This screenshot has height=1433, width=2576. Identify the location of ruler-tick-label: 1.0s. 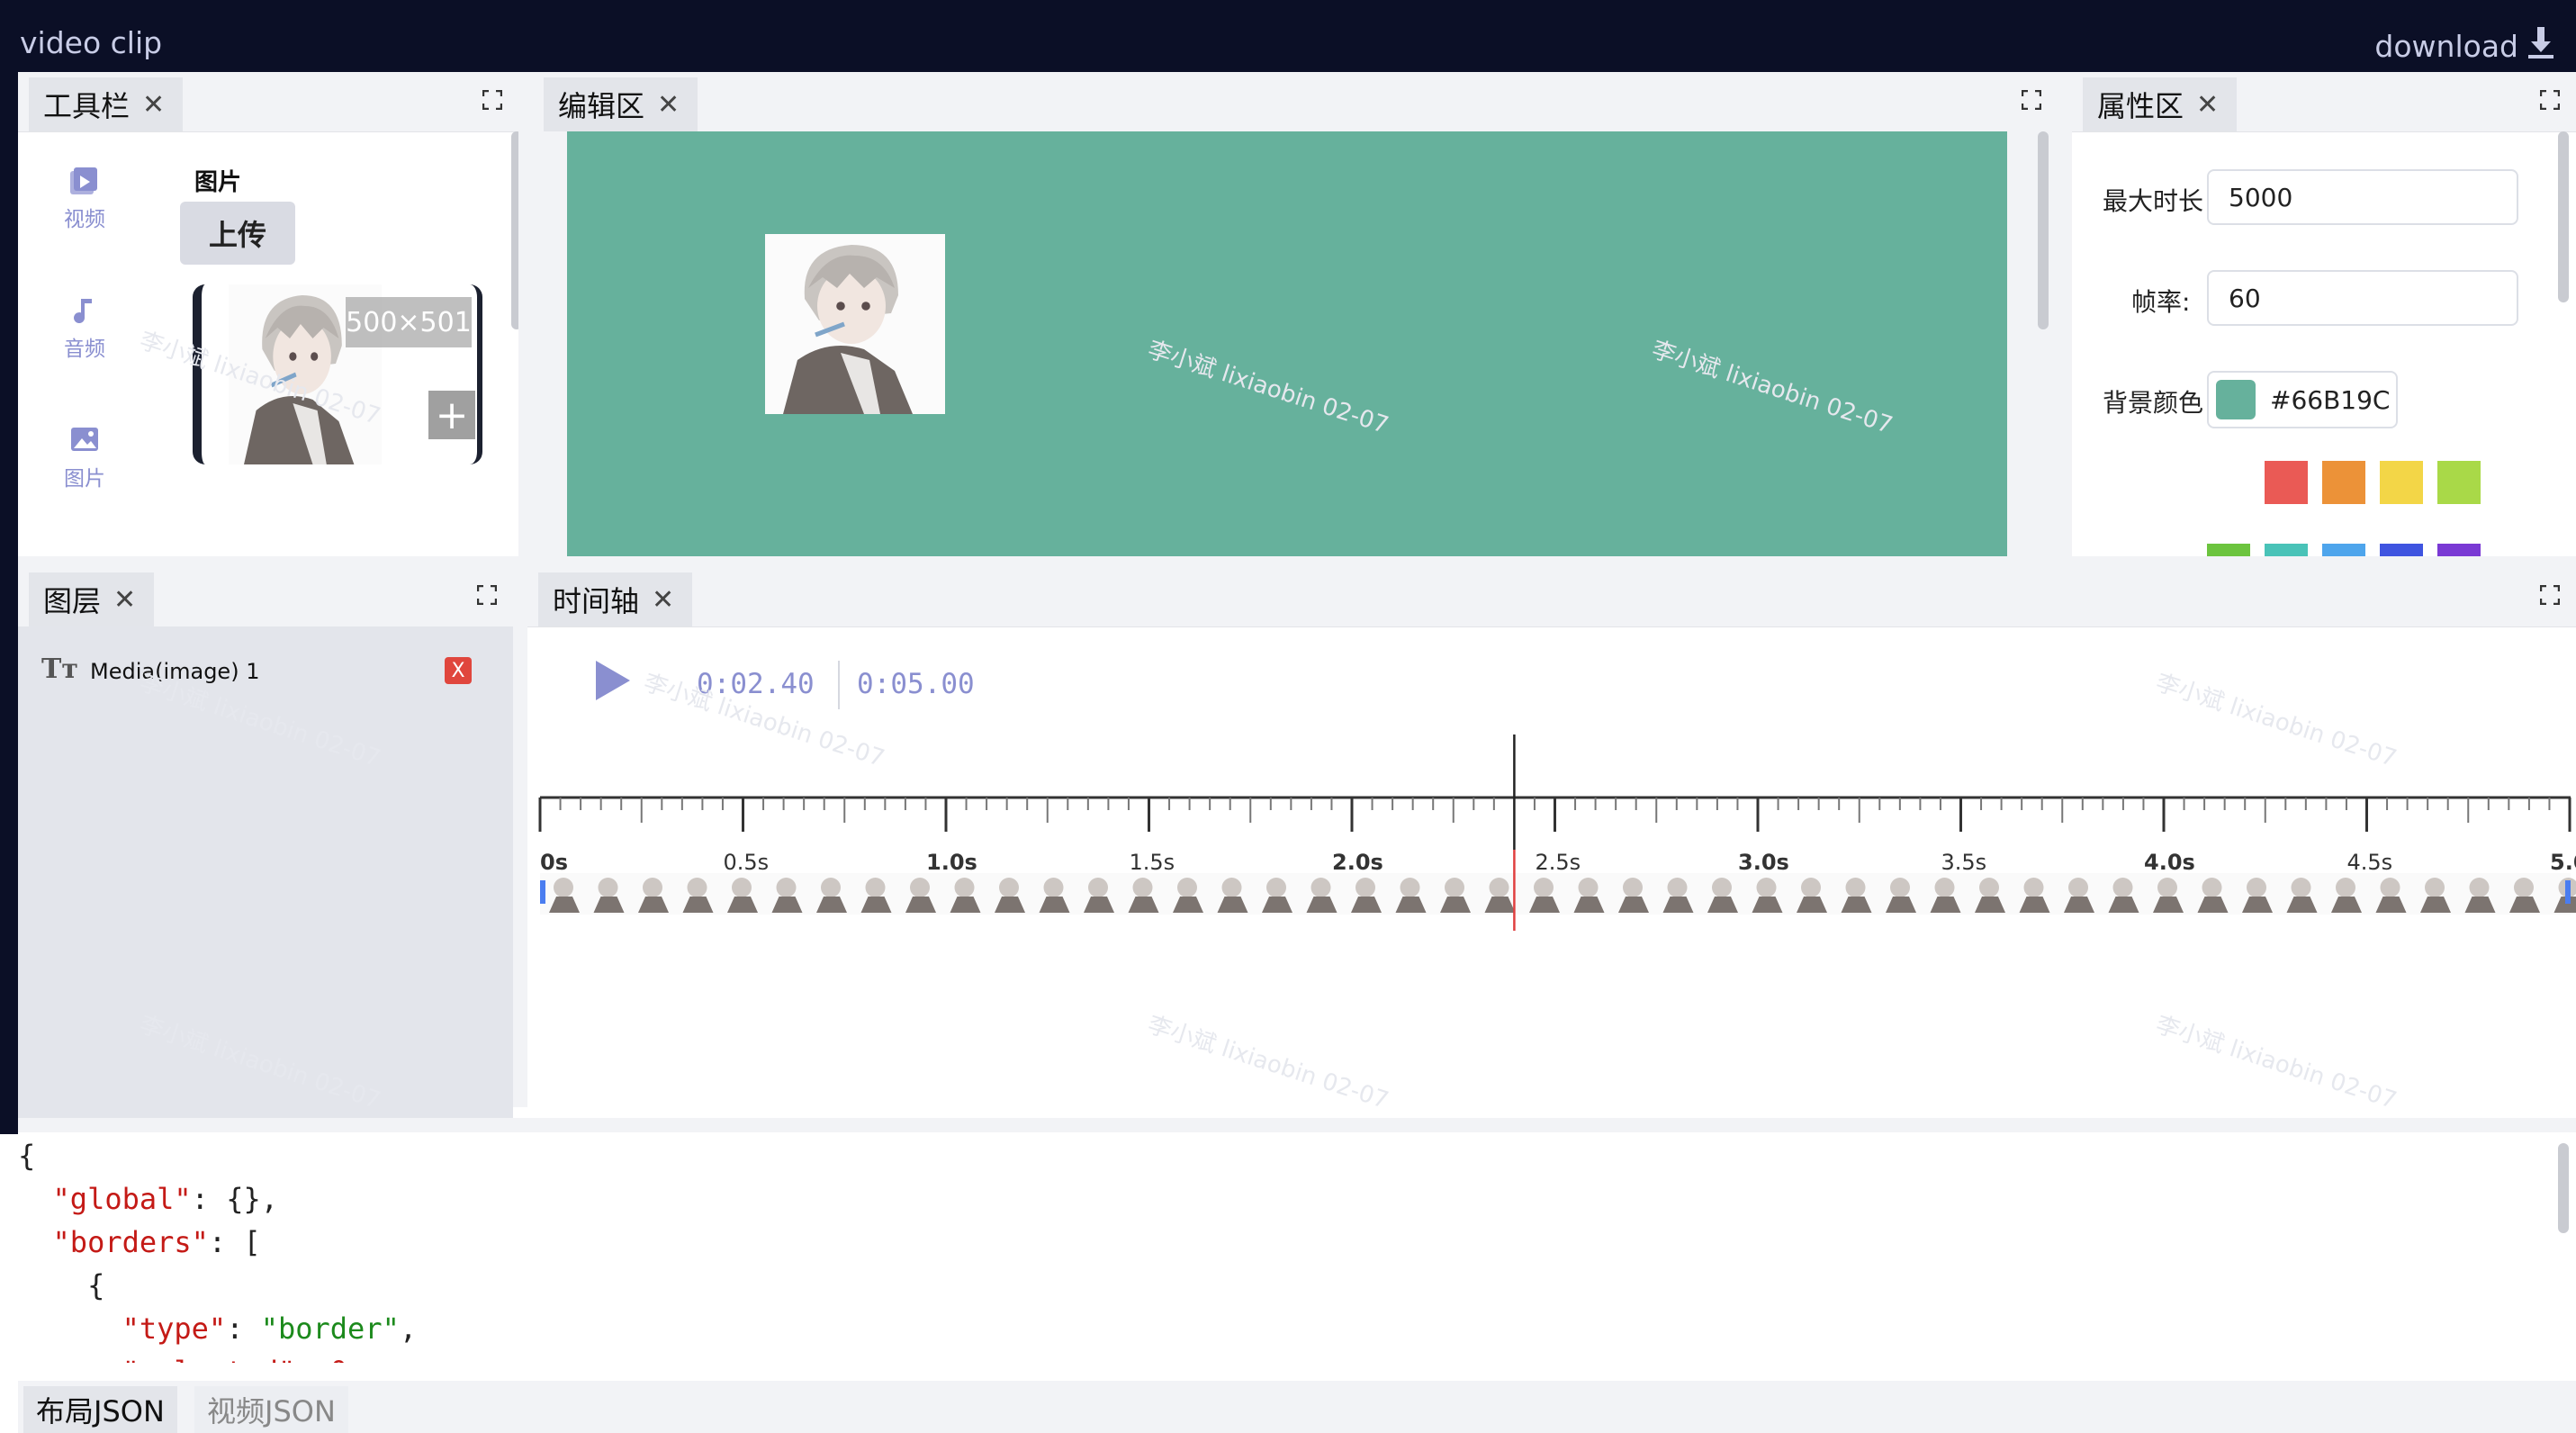
(951, 863).